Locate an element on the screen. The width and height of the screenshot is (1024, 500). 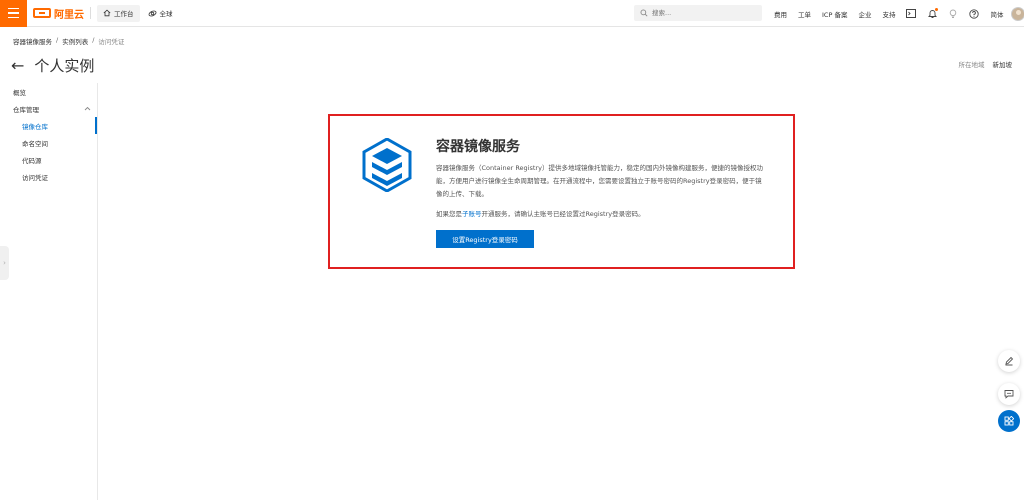
breadcrumb-instance-list: 实例列表 is located at coordinates (75, 41).